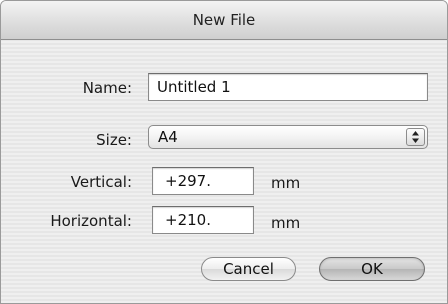  I want to click on up-down-arrows-icon, so click(415, 137).